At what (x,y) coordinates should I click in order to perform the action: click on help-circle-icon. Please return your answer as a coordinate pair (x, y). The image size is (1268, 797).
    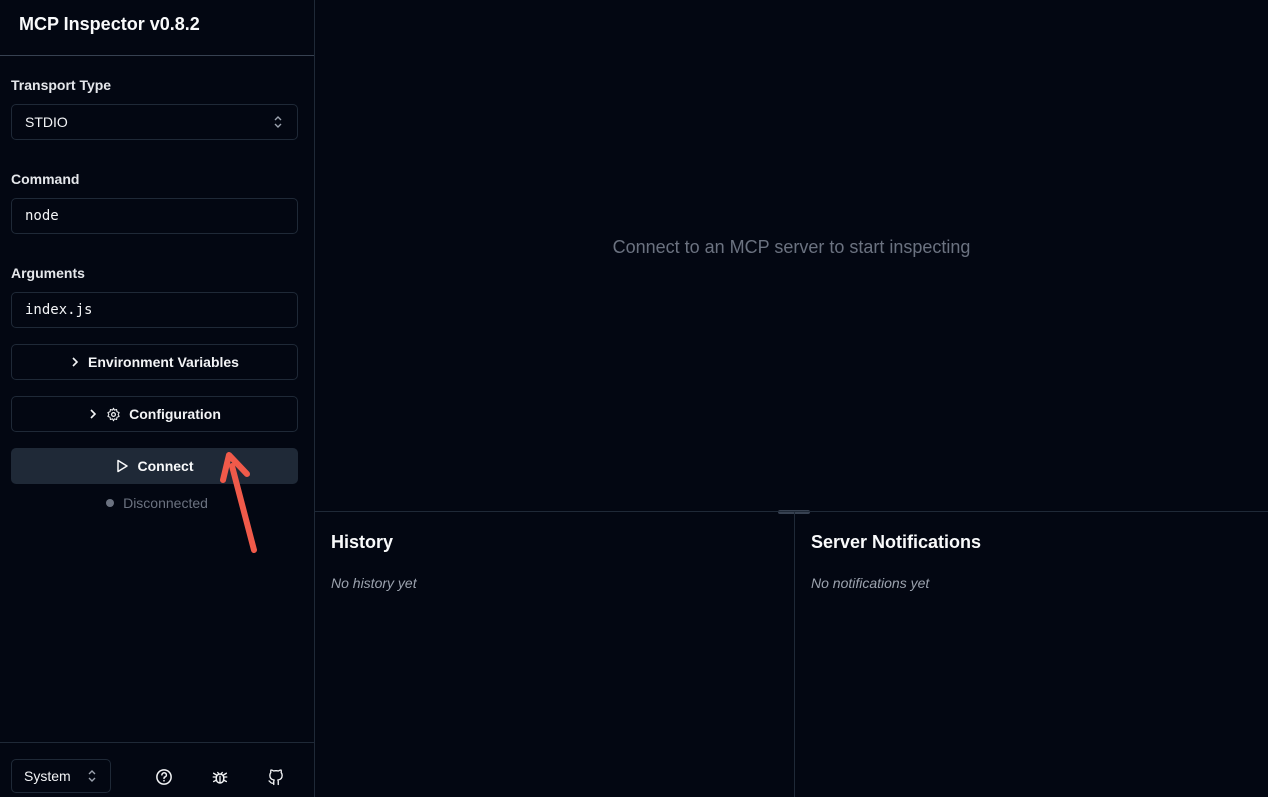
    Looking at the image, I should click on (164, 777).